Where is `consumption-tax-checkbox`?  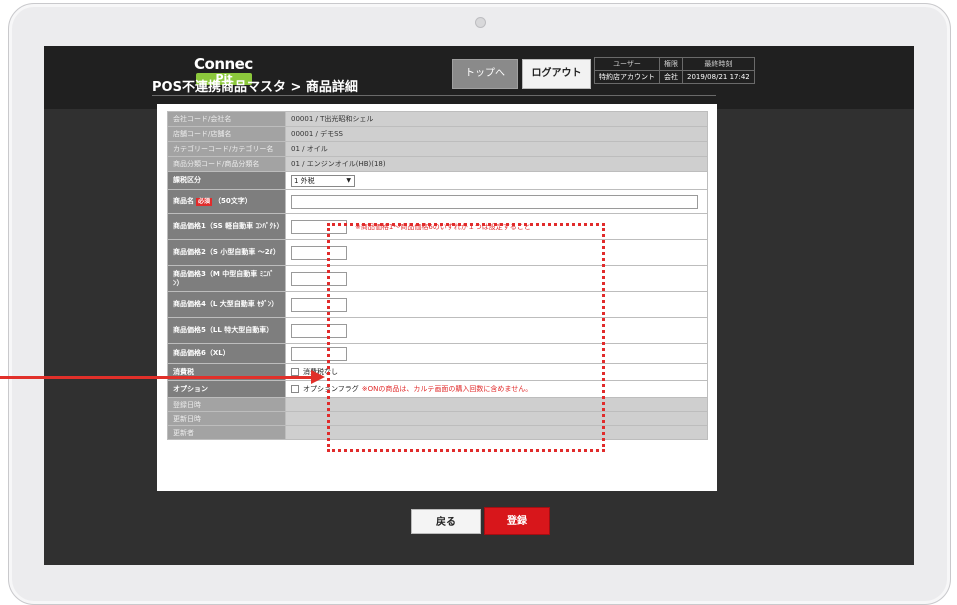
consumption-tax-checkbox is located at coordinates (295, 372).